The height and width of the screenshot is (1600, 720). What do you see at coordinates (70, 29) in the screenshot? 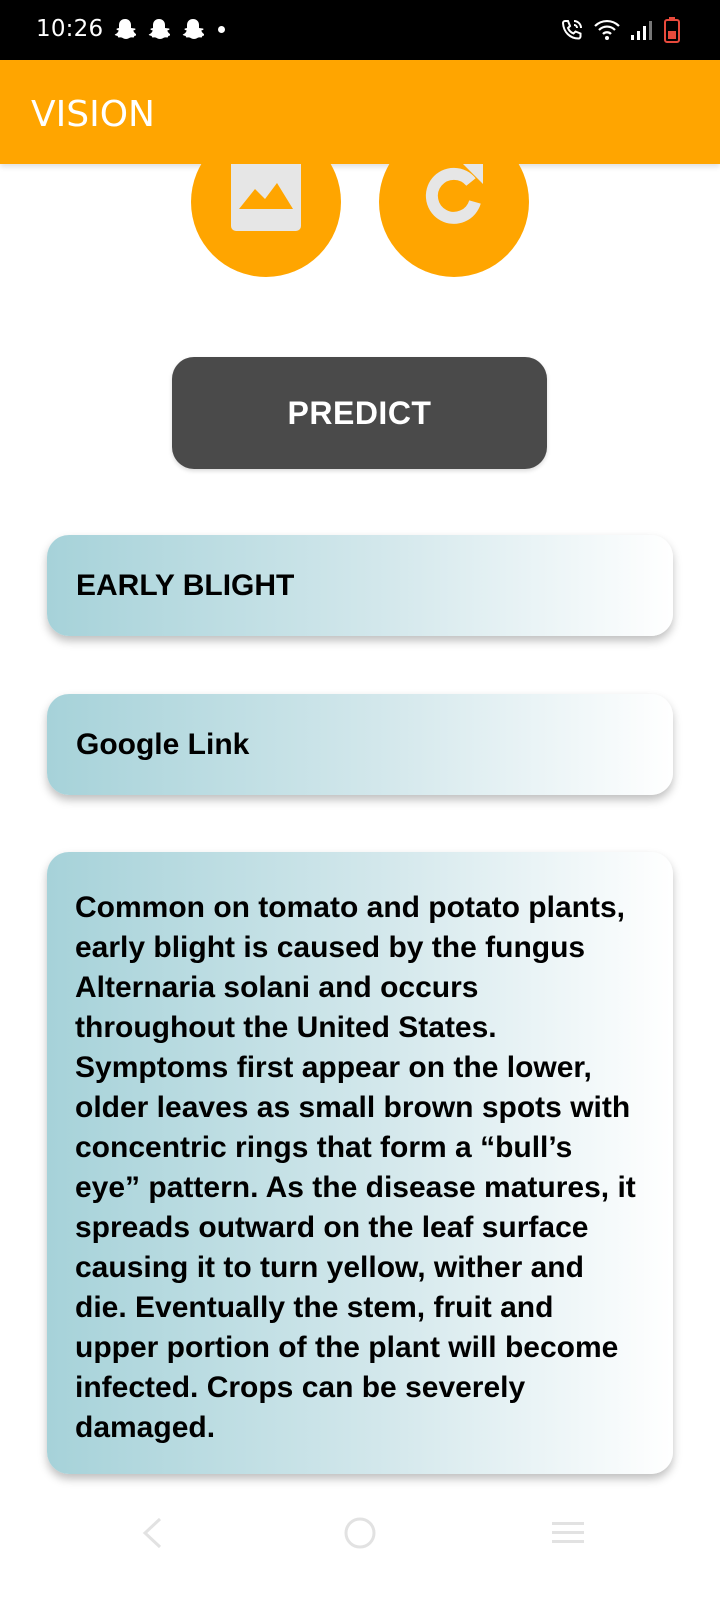
I see `status-time: 10:26` at bounding box center [70, 29].